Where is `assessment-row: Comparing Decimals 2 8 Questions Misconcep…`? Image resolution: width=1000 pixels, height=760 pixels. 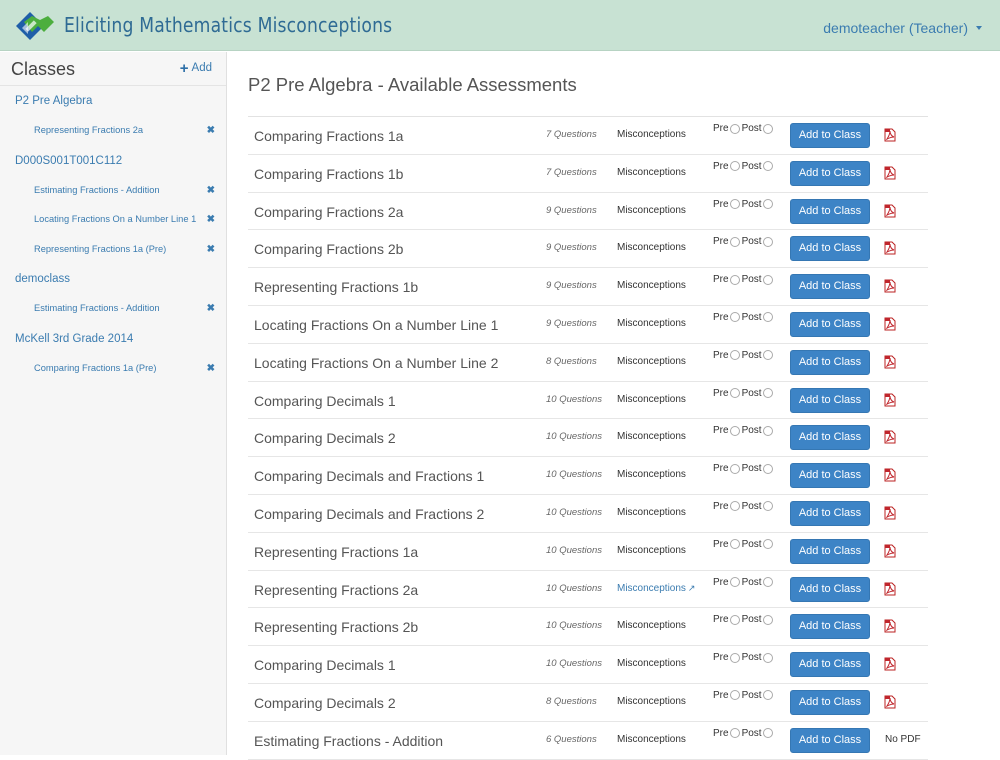 assessment-row: Comparing Decimals 2 8 Questions Misconcep… is located at coordinates (588, 703).